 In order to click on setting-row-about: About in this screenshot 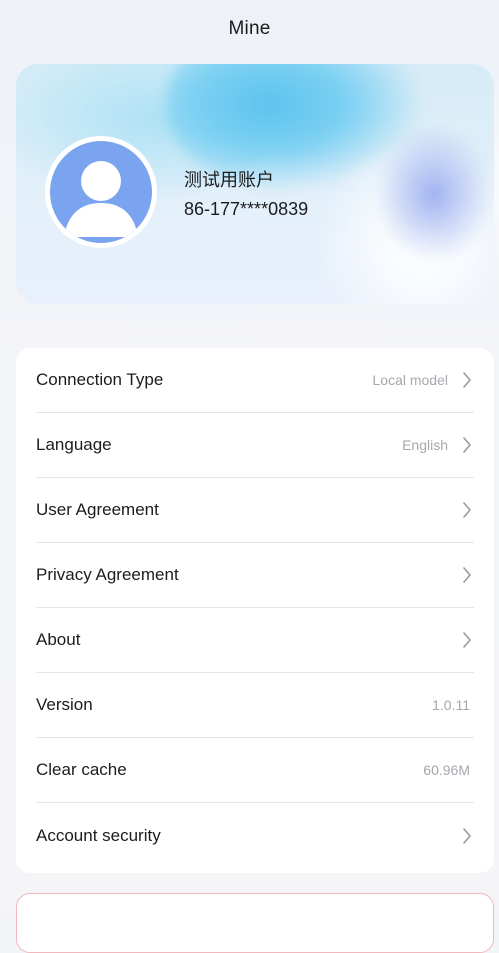, I will do `click(255, 640)`.